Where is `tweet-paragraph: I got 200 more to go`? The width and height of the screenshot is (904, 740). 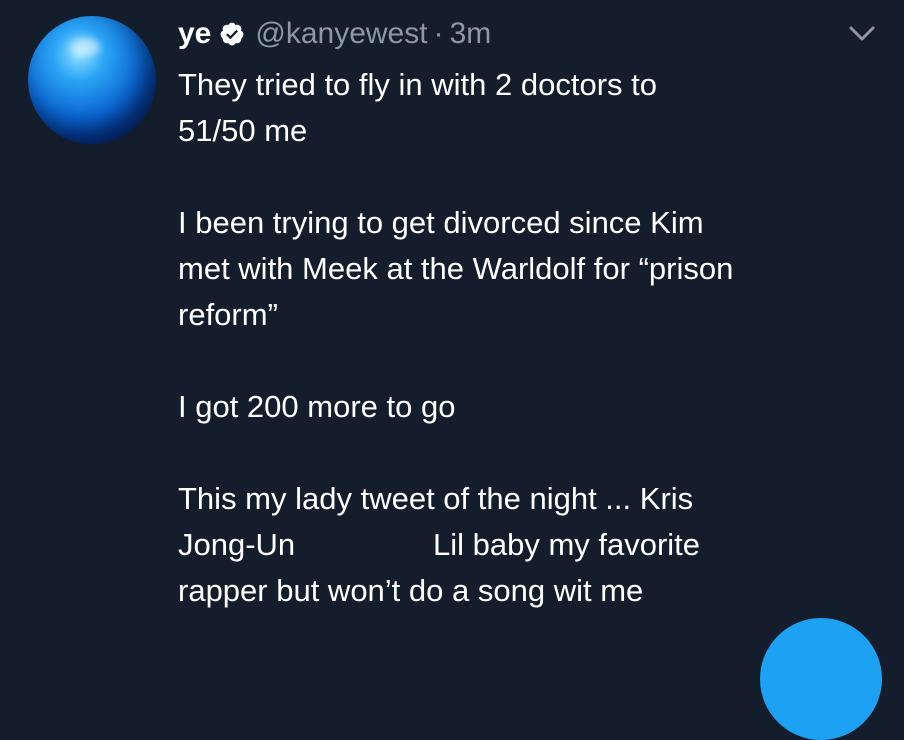 tweet-paragraph: I got 200 more to go is located at coordinates (317, 406).